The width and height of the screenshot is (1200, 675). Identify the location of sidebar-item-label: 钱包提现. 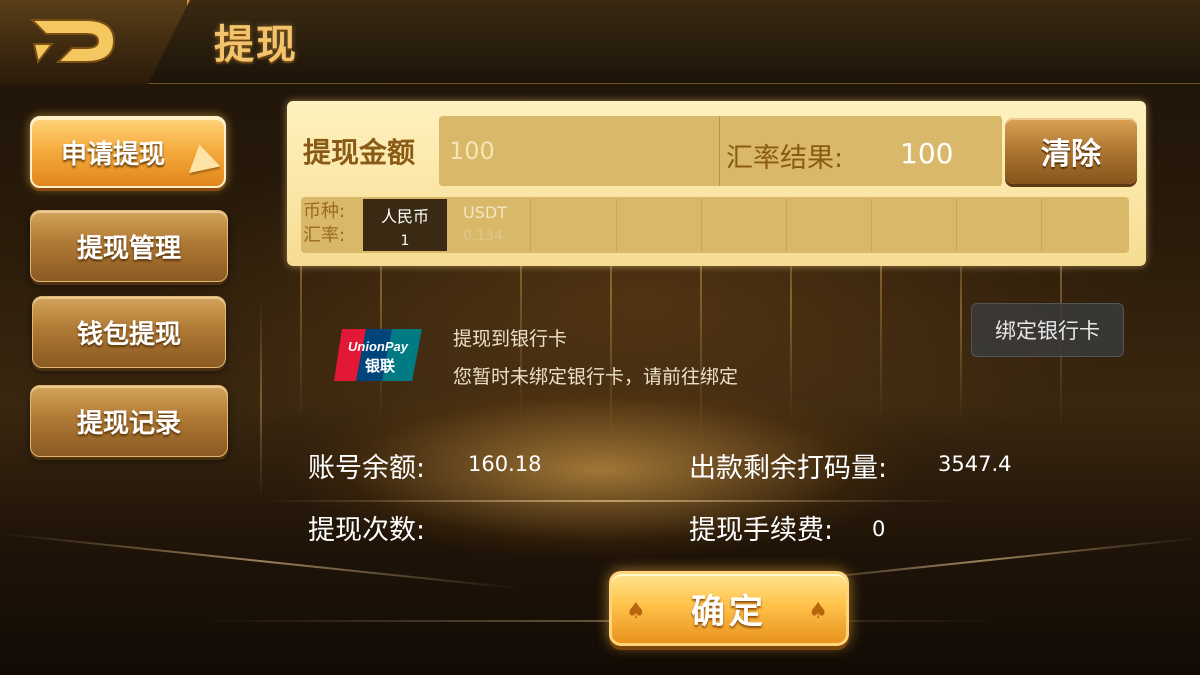
(128, 334).